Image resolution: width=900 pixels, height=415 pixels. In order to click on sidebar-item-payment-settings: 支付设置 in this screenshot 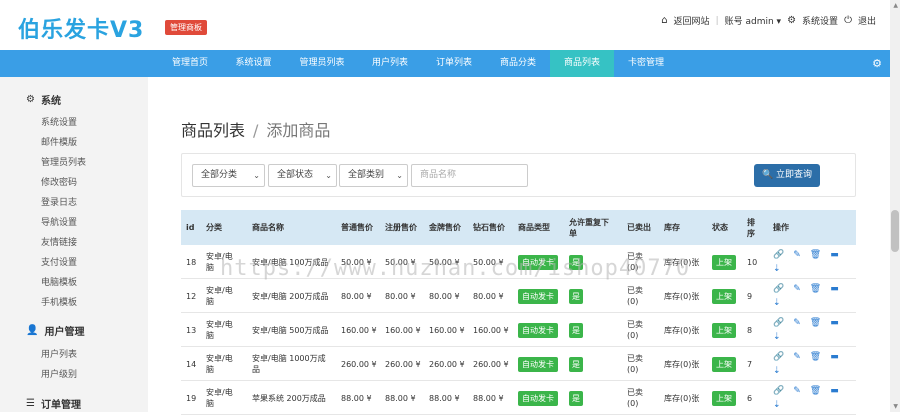, I will do `click(59, 261)`.